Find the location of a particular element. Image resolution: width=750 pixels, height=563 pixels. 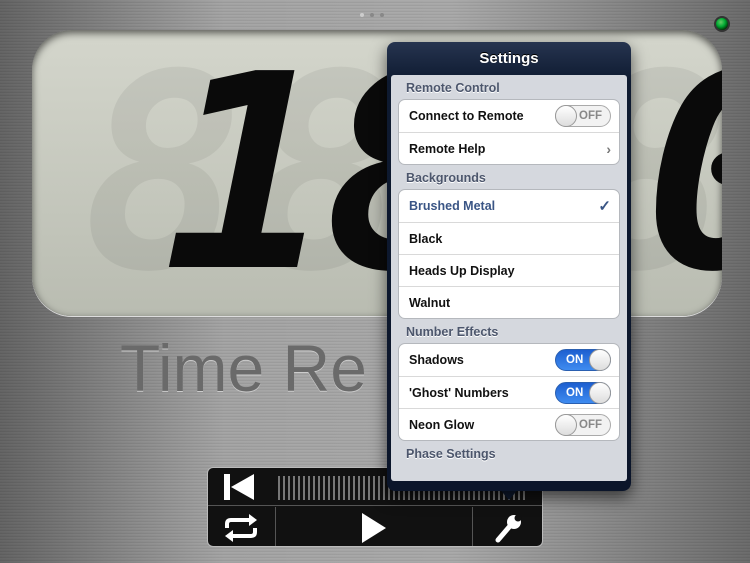

background-walnut: Walnut is located at coordinates (509, 302).